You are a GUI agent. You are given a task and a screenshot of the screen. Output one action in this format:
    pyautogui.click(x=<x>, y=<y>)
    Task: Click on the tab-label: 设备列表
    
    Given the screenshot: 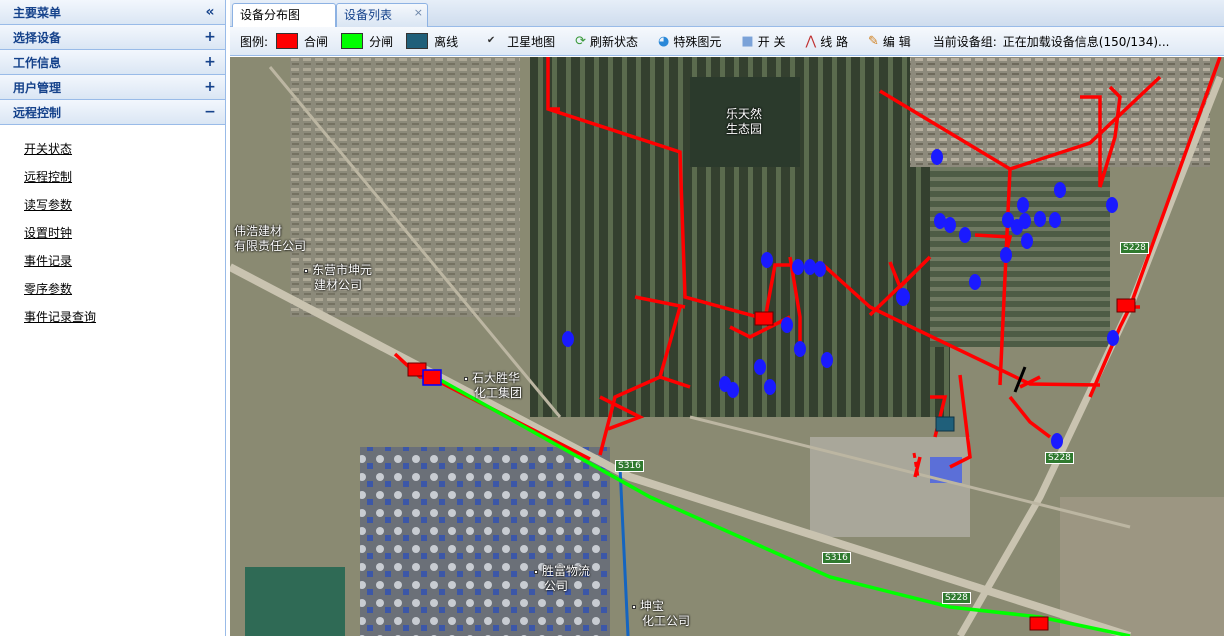 What is the action you would take?
    pyautogui.click(x=368, y=15)
    